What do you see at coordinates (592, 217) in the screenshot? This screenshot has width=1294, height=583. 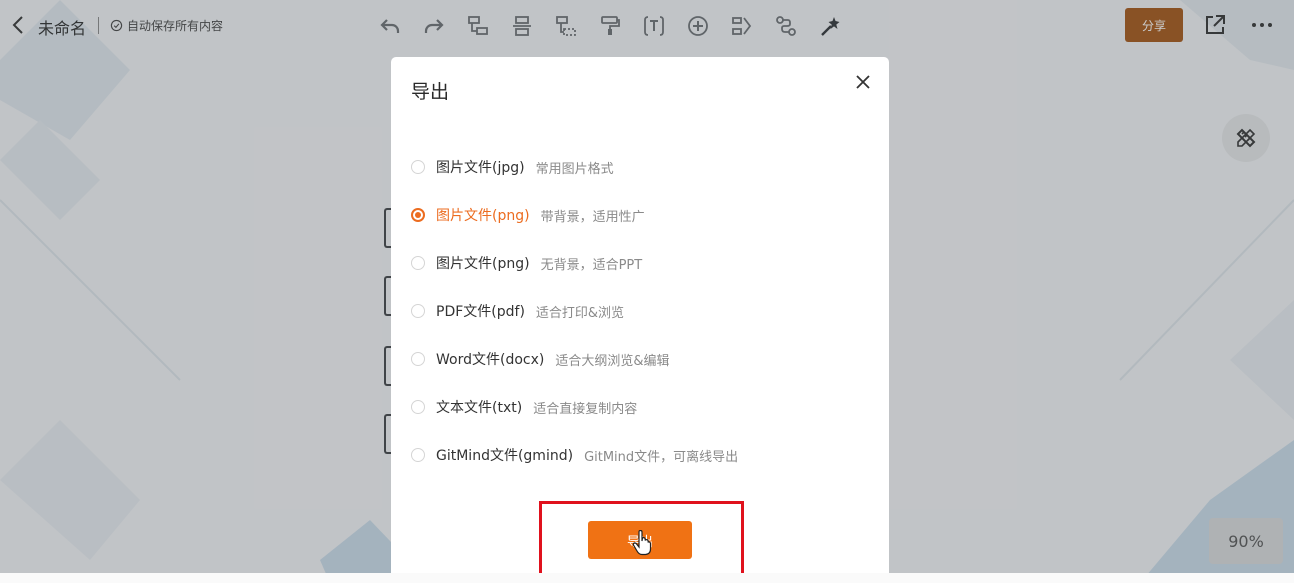 I see `option-description: 带背景，适用性广` at bounding box center [592, 217].